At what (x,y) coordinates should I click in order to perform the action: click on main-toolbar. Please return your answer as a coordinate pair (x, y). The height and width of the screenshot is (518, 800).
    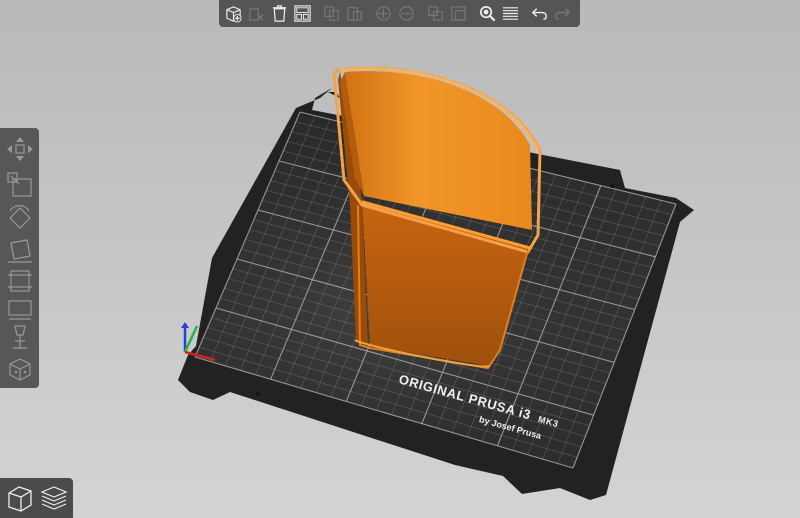
    Looking at the image, I should click on (399, 13).